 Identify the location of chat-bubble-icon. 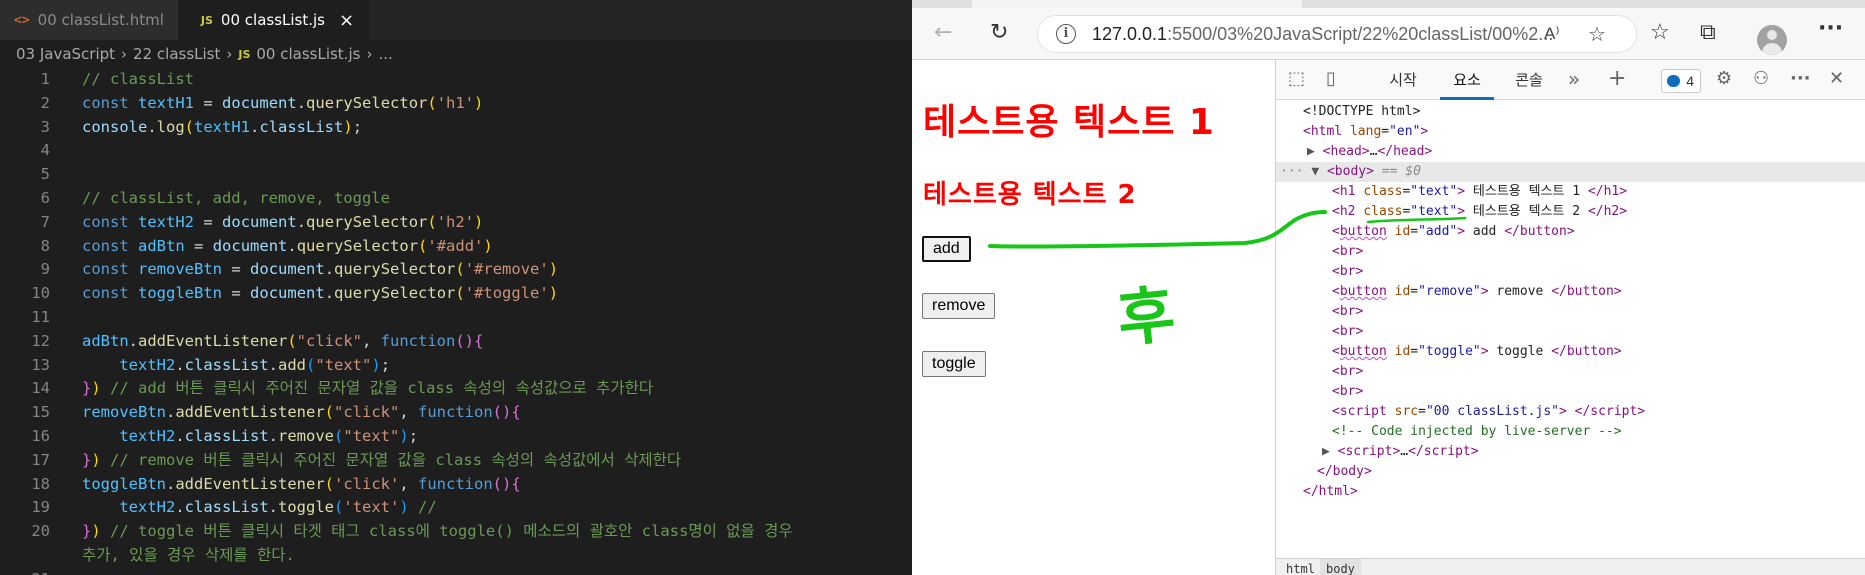
(1673, 81).